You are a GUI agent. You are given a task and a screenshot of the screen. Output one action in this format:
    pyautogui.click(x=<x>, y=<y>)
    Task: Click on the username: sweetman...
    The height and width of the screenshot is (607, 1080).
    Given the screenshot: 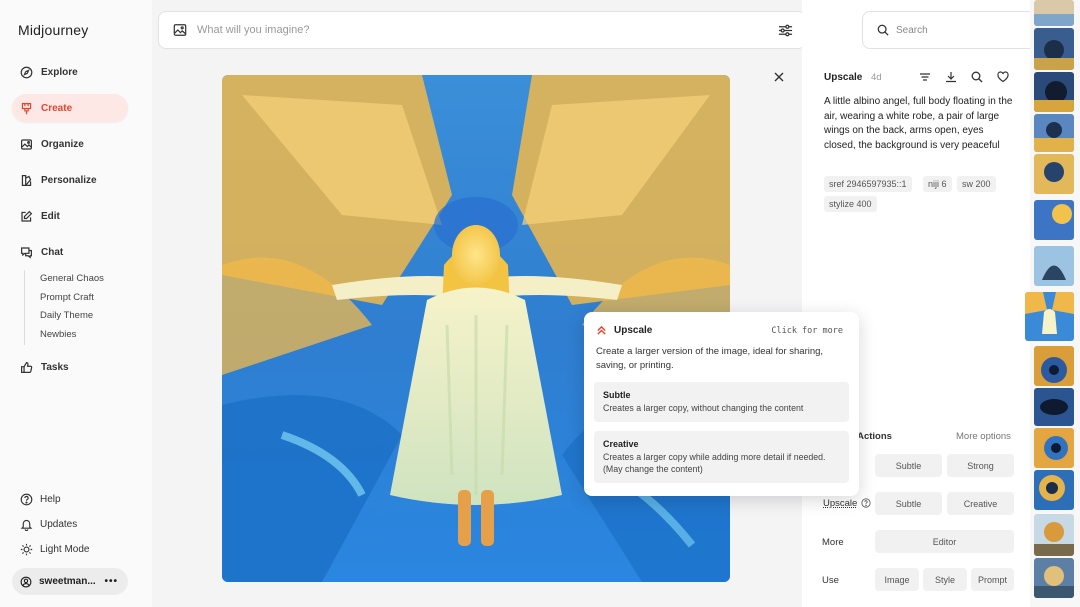 What is the action you would take?
    pyautogui.click(x=67, y=581)
    